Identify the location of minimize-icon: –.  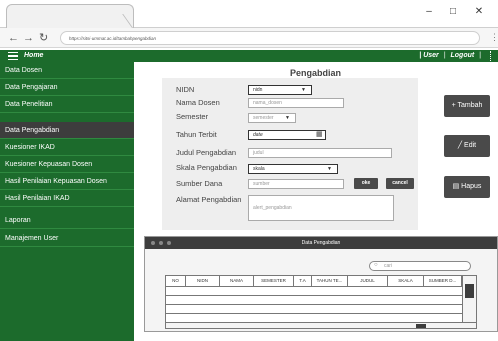
(429, 12).